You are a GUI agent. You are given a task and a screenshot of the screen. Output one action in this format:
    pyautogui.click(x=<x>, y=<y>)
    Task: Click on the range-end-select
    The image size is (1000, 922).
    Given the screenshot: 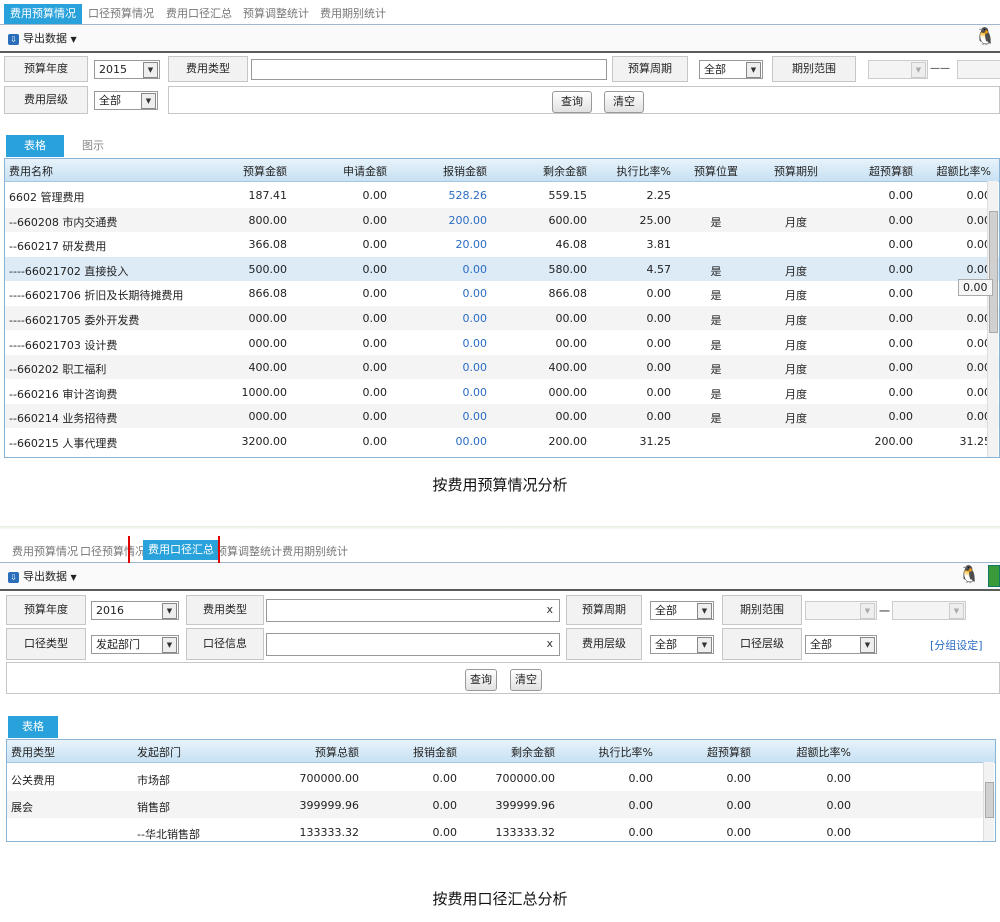 What is the action you would take?
    pyautogui.click(x=978, y=69)
    